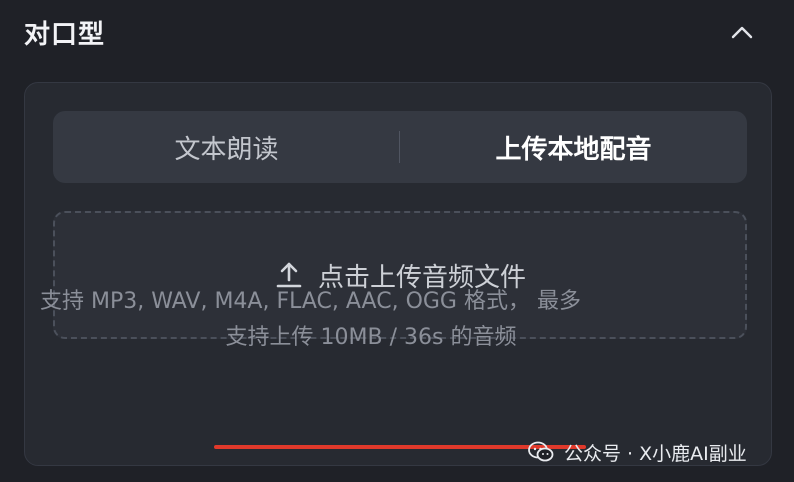 The width and height of the screenshot is (794, 482). Describe the element at coordinates (226, 147) in the screenshot. I see `tab-text-to-speech: 文本朗读` at that location.